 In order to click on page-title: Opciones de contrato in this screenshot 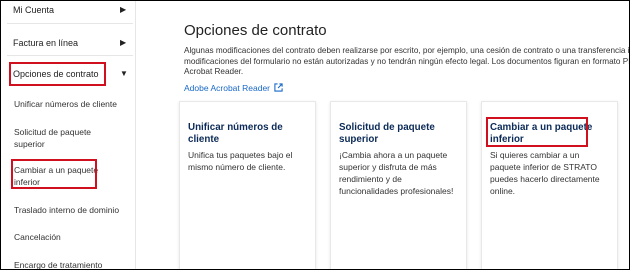, I will do `click(255, 30)`.